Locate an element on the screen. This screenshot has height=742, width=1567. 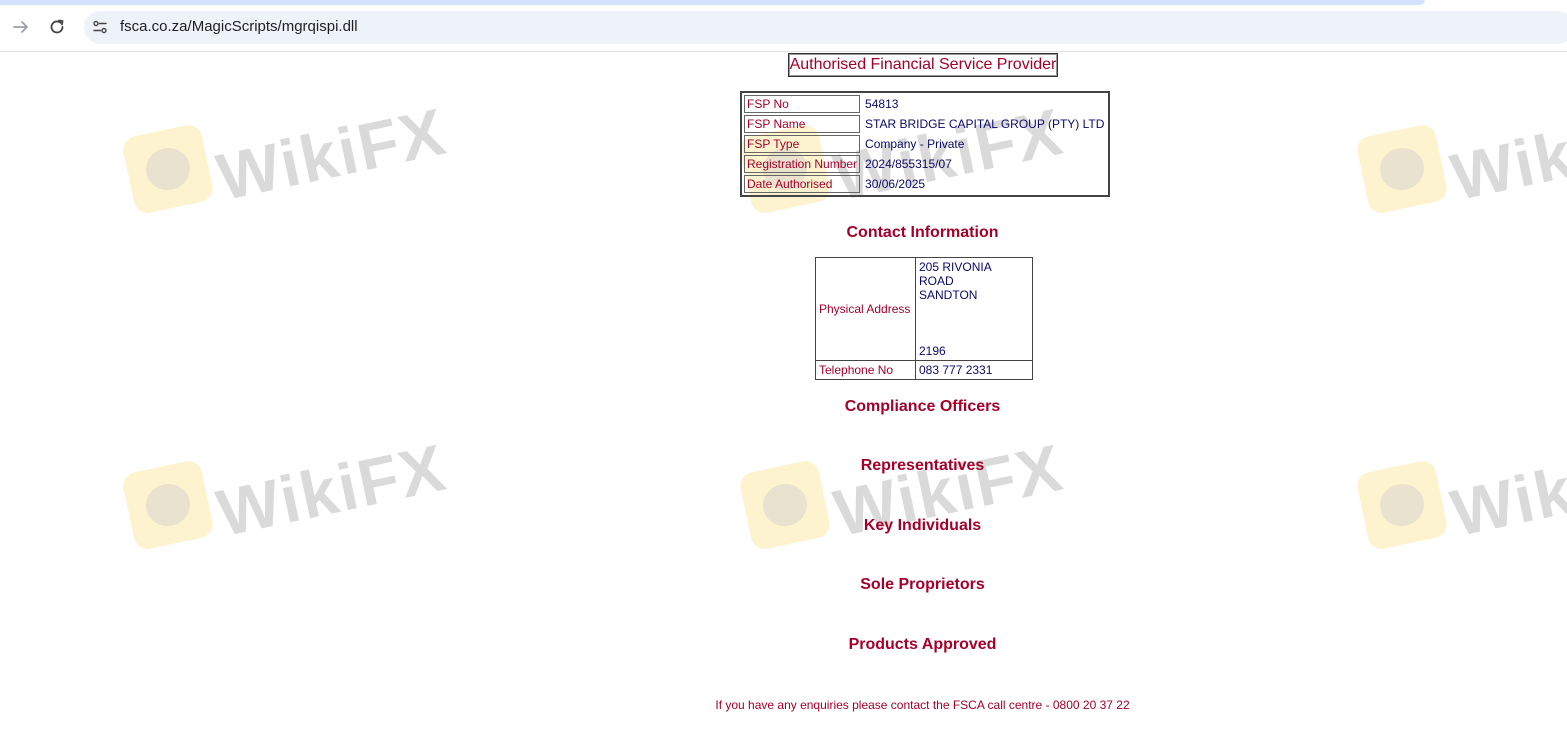
postal-code: 2196 is located at coordinates (932, 351).